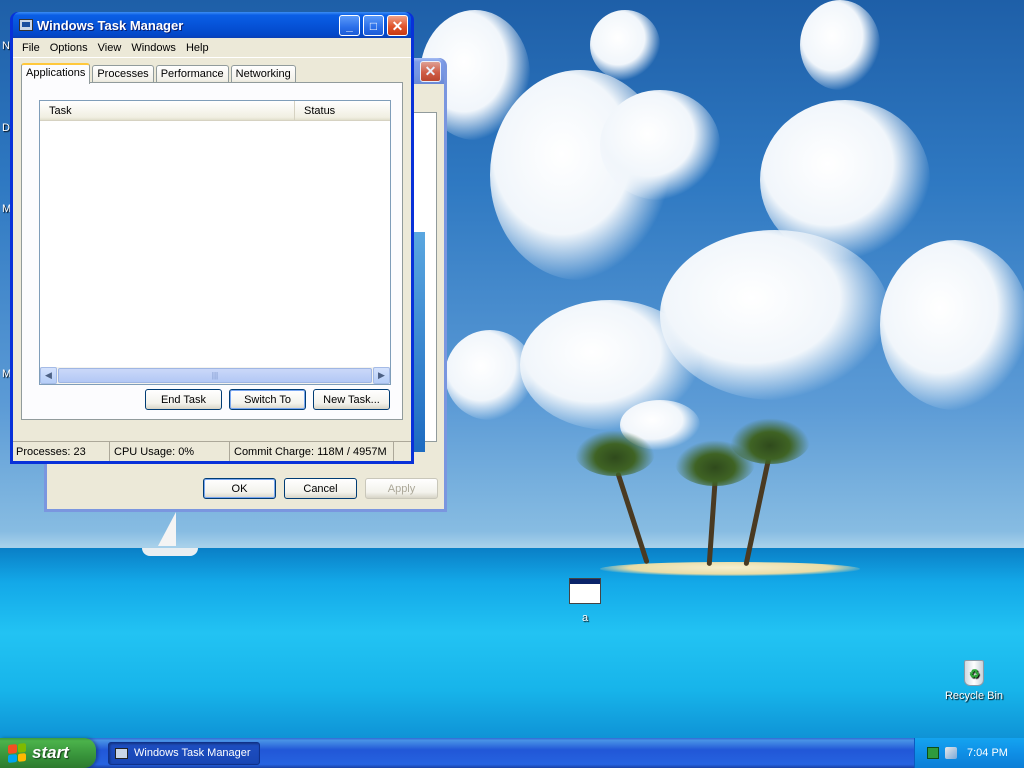 The height and width of the screenshot is (768, 1024). What do you see at coordinates (401, 488) in the screenshot?
I see `apply-button: Apply` at bounding box center [401, 488].